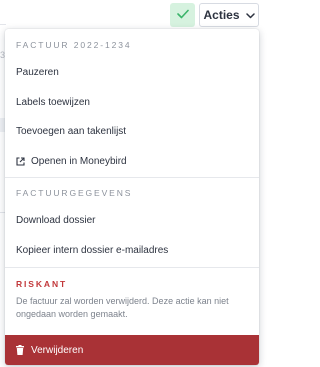 The image size is (320, 367). I want to click on backdrop-divider, so click(3, 24).